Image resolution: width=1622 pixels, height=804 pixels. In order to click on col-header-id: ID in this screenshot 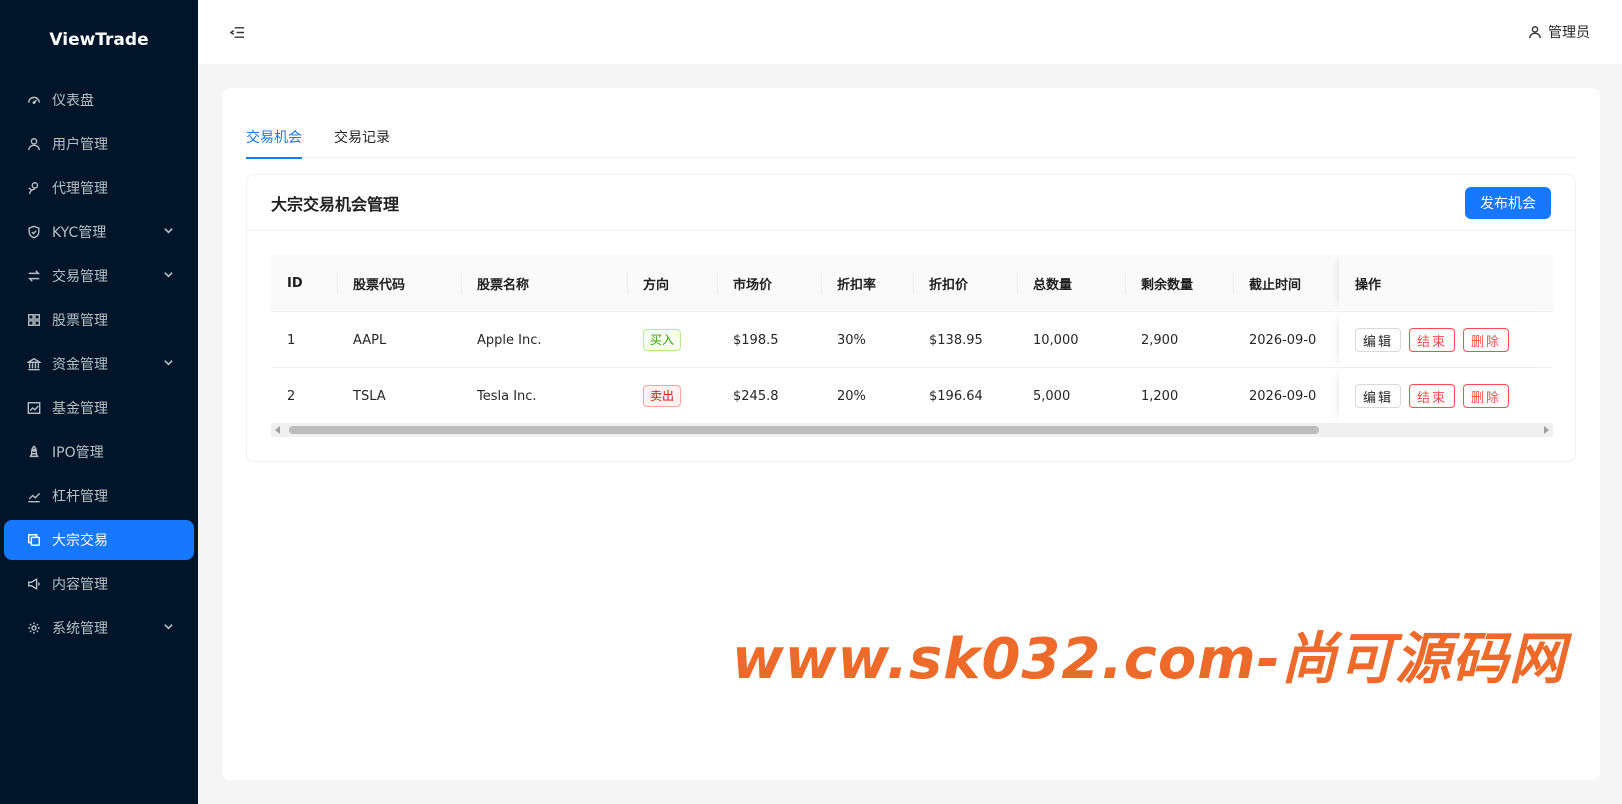, I will do `click(295, 283)`.